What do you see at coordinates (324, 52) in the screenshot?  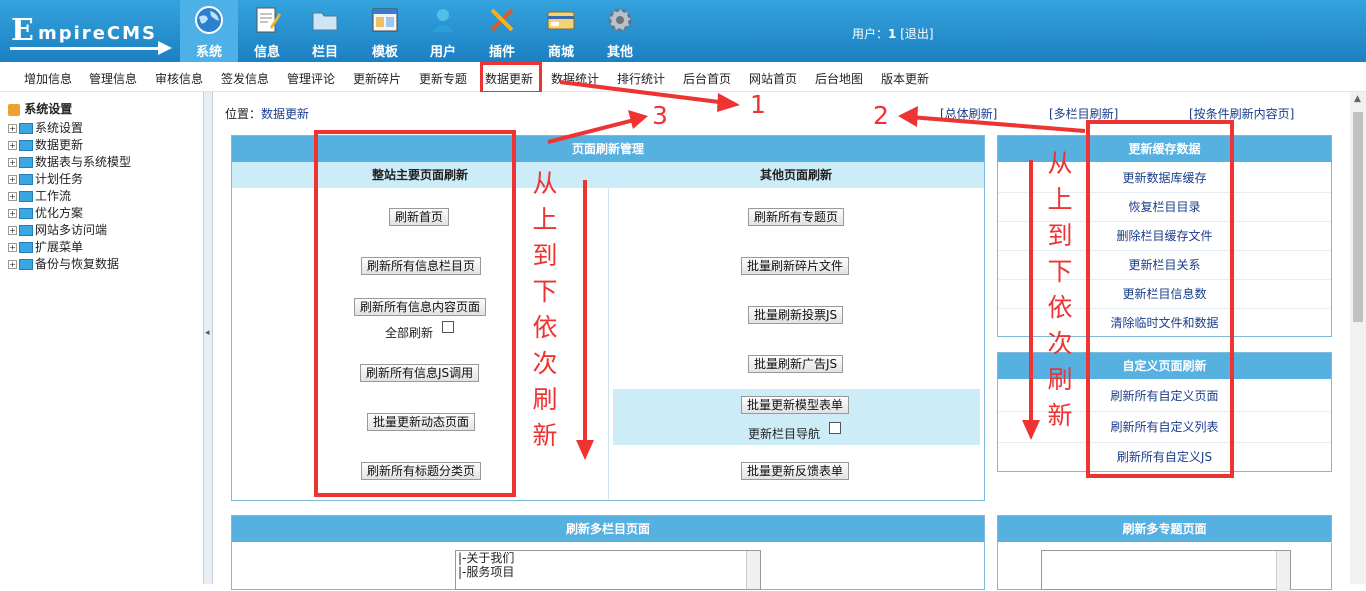 I see `topnav-label: 栏目` at bounding box center [324, 52].